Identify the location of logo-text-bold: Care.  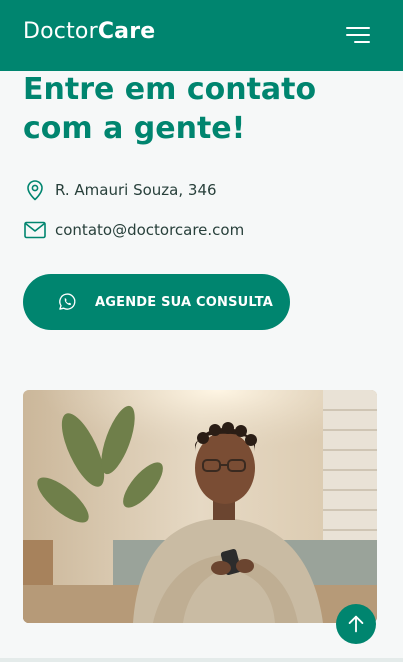
(126, 31).